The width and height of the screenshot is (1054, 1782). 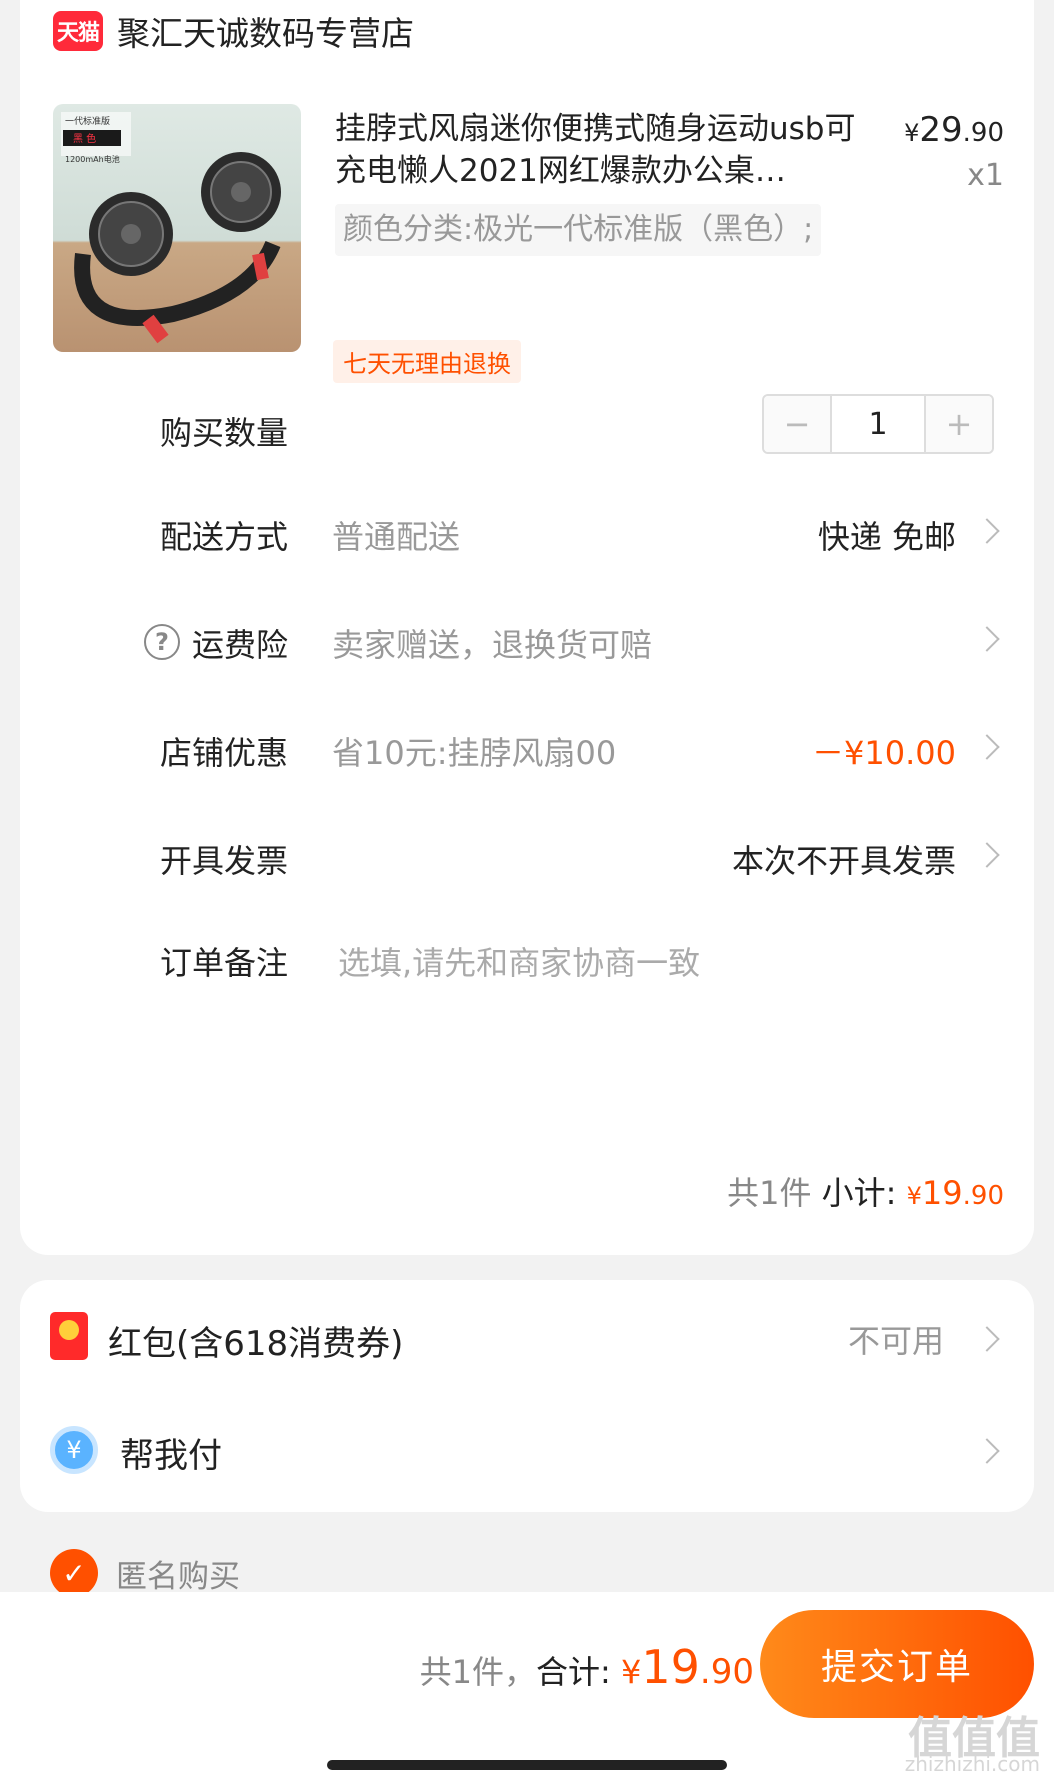 I want to click on quantity-value: 1, so click(x=878, y=424).